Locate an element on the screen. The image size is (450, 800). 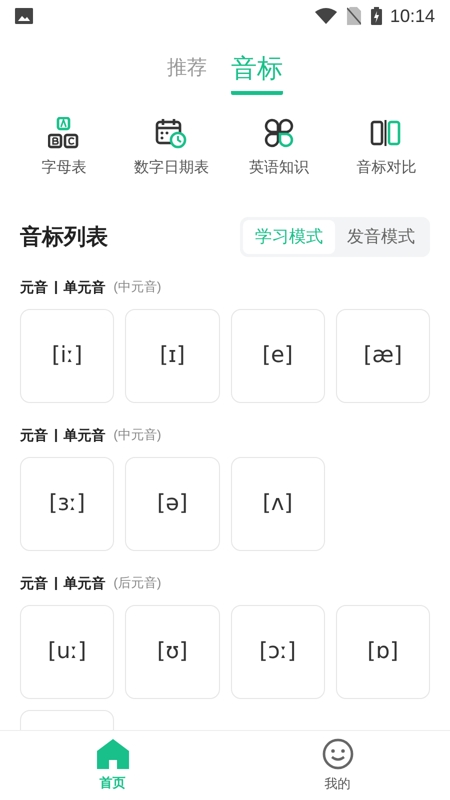
phonetic-card: [uː] is located at coordinates (67, 651).